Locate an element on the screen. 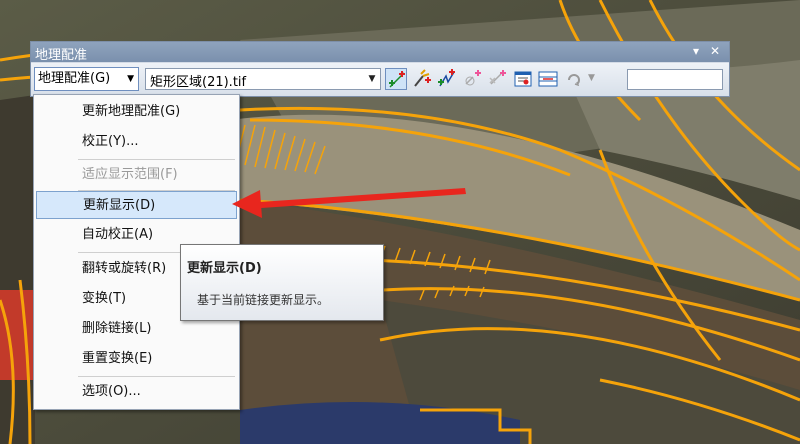  menu-item-fit-to-display: 适应显示范围(F) is located at coordinates (130, 174).